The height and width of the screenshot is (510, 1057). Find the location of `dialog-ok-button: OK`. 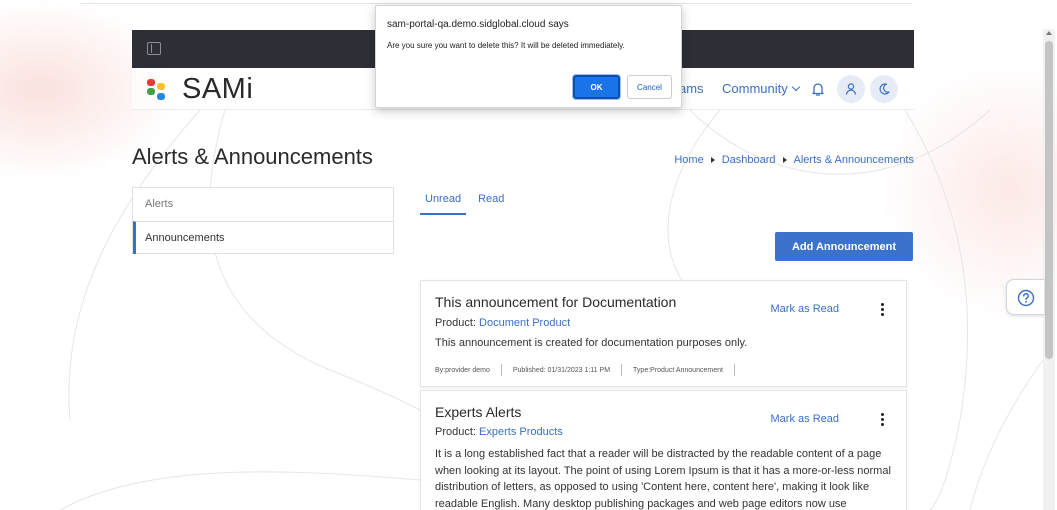

dialog-ok-button: OK is located at coordinates (596, 87).